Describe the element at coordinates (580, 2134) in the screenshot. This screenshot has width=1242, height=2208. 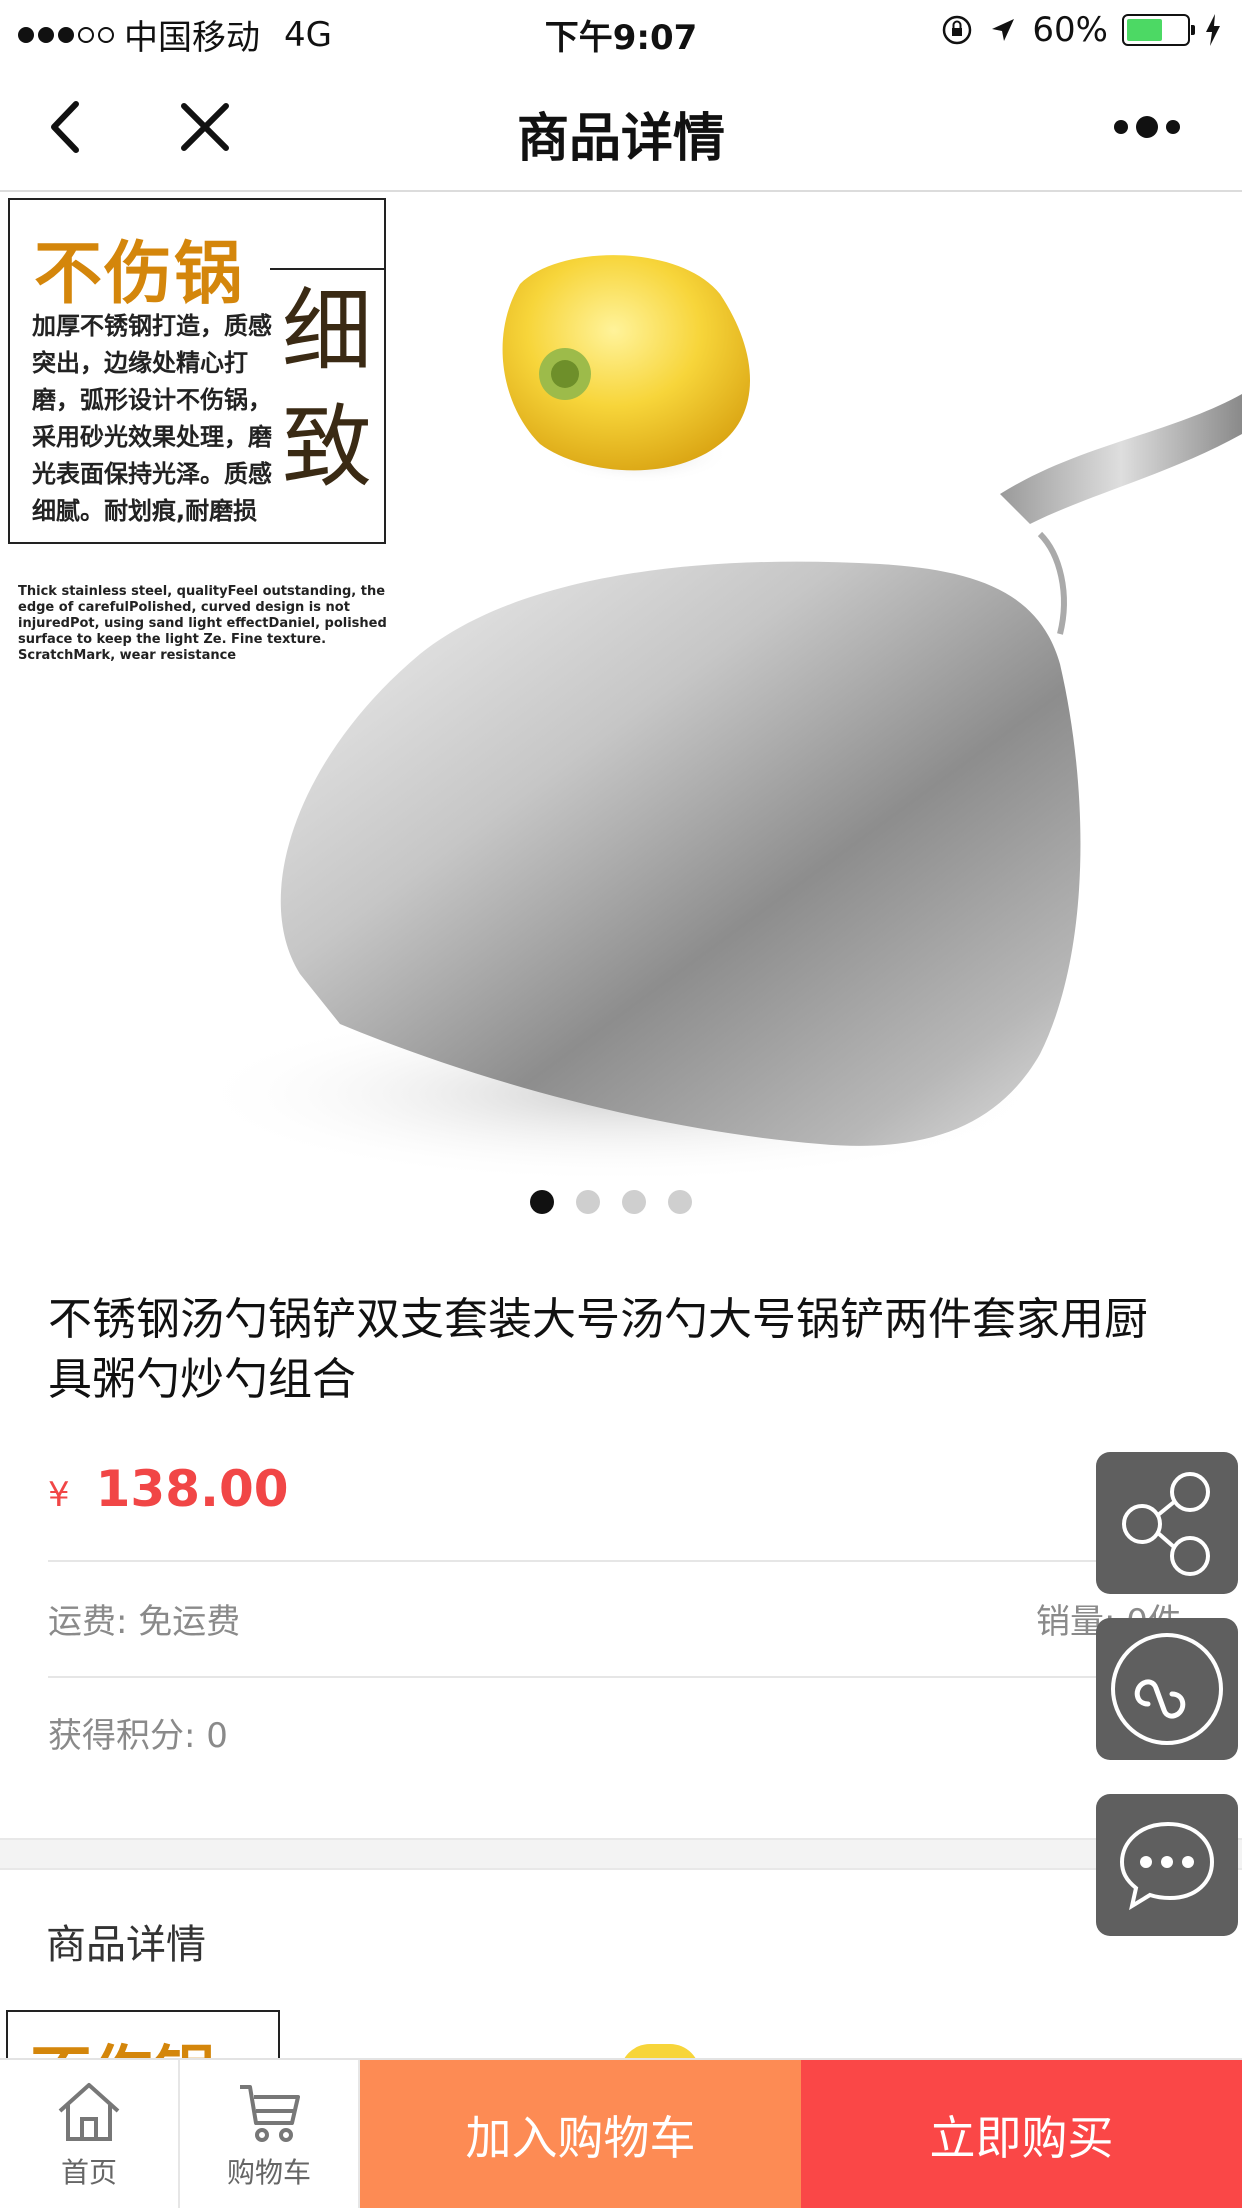
I see `add-to-cart-button: 加入购物车` at that location.